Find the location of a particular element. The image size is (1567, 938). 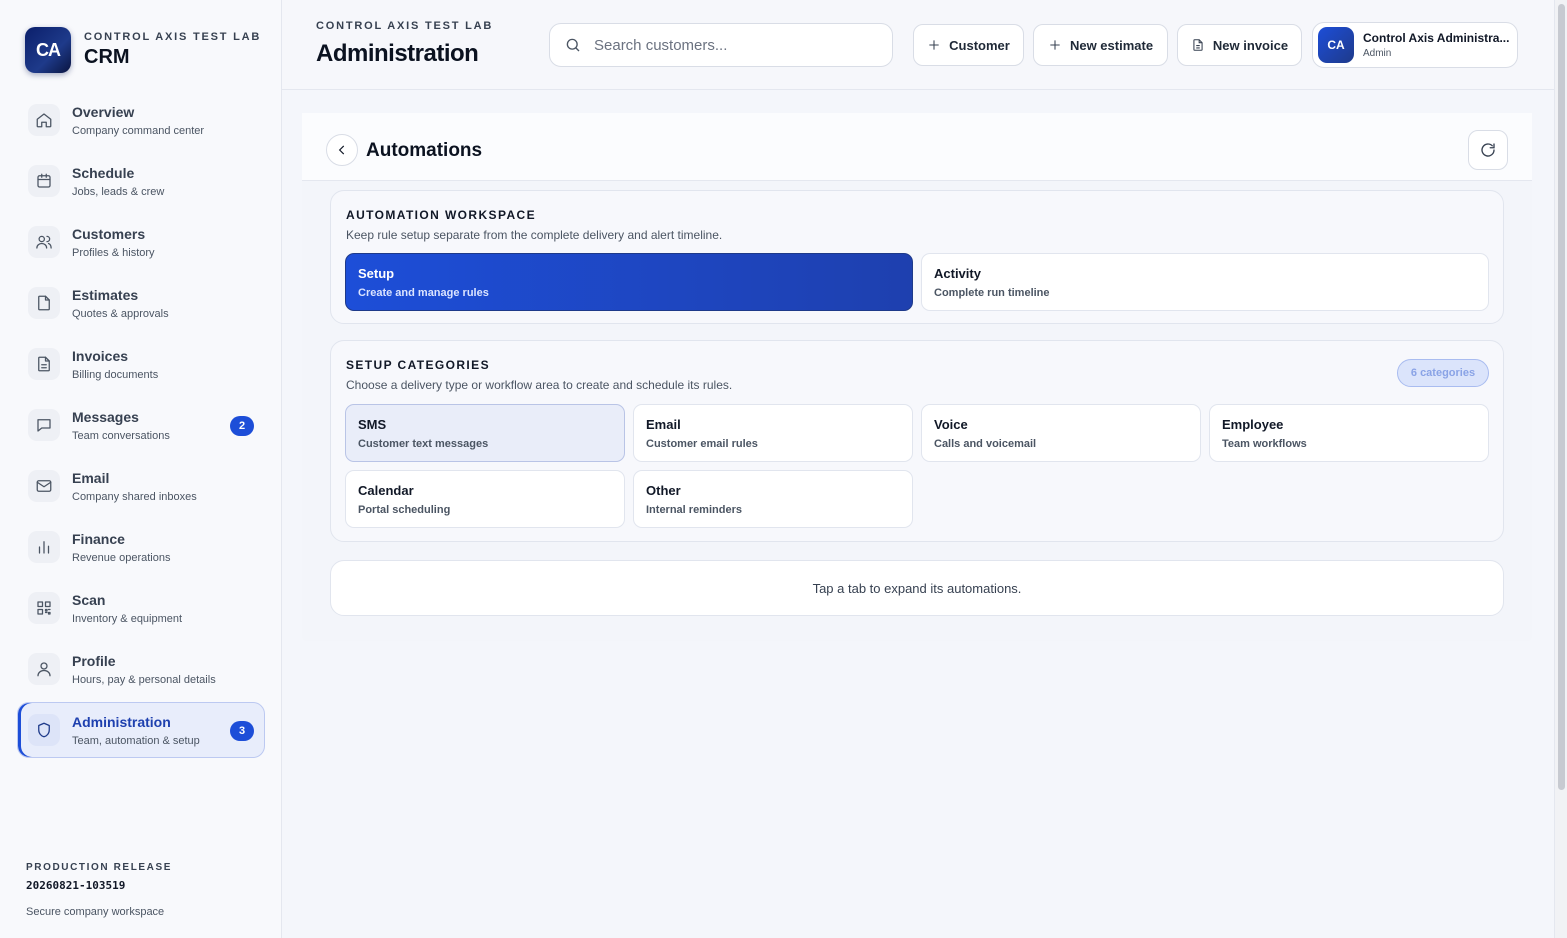

unread-badge: 2 is located at coordinates (242, 426).